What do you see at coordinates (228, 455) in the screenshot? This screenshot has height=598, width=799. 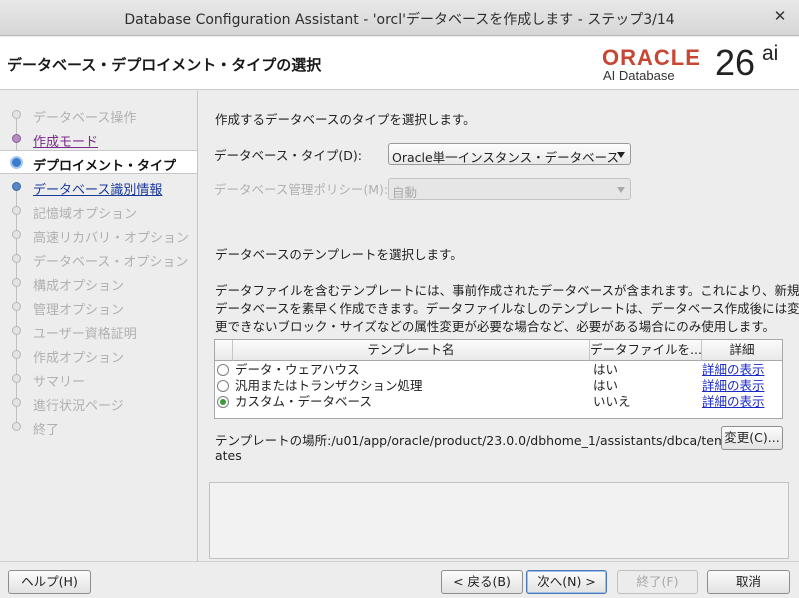 I see `template-location-cont: ates` at bounding box center [228, 455].